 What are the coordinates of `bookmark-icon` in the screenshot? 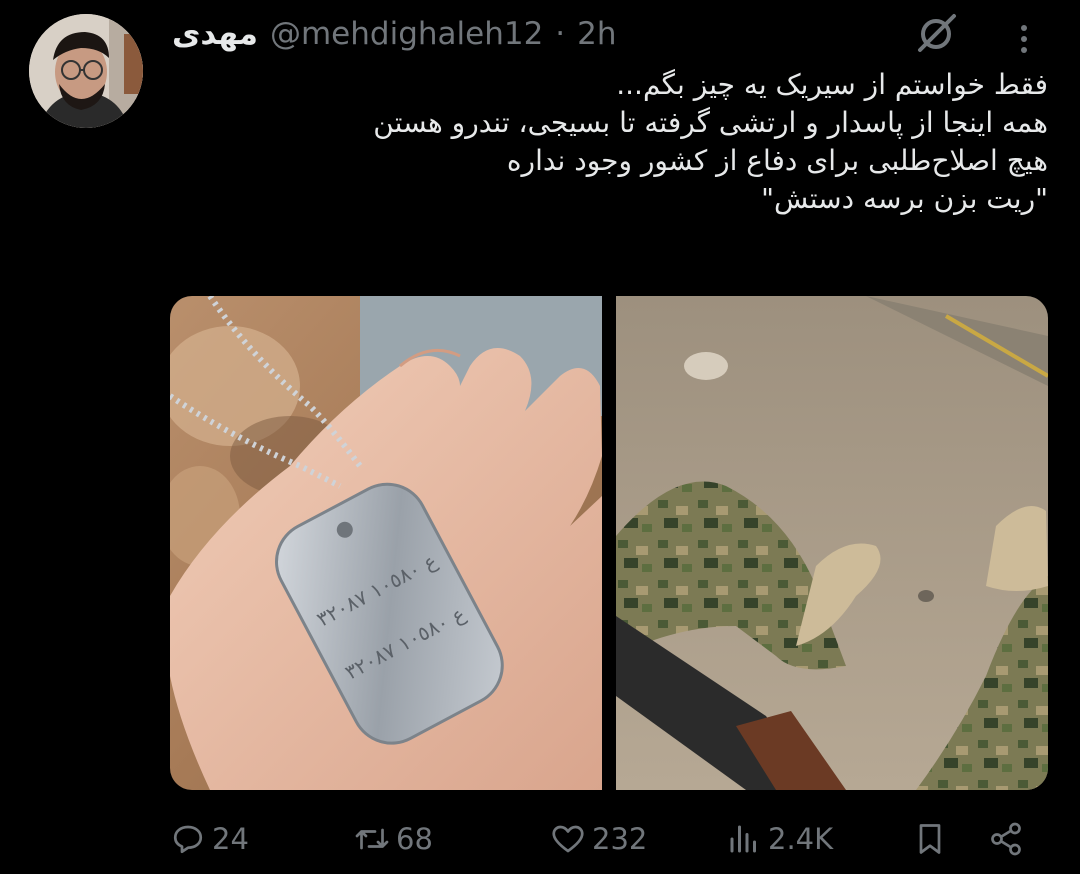 It's located at (930, 839).